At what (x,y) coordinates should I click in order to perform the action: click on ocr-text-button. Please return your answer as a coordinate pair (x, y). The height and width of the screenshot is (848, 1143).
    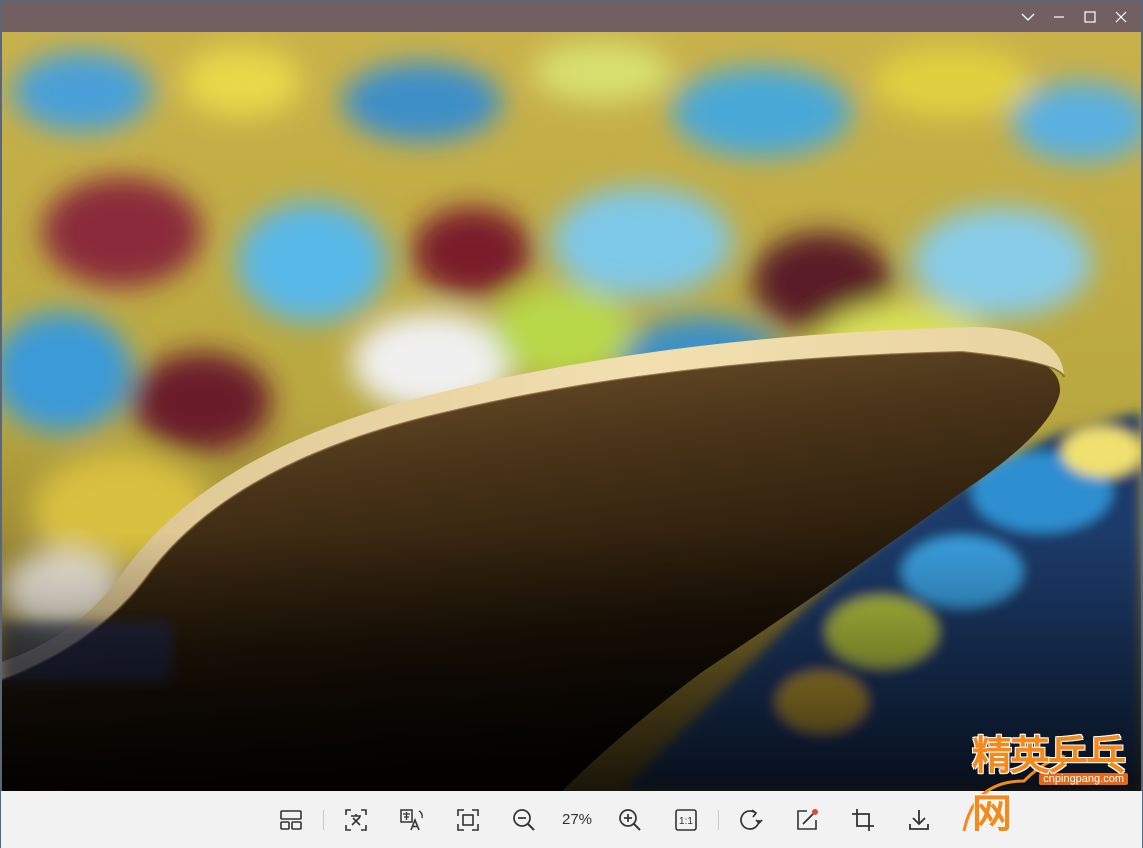
    Looking at the image, I should click on (356, 820).